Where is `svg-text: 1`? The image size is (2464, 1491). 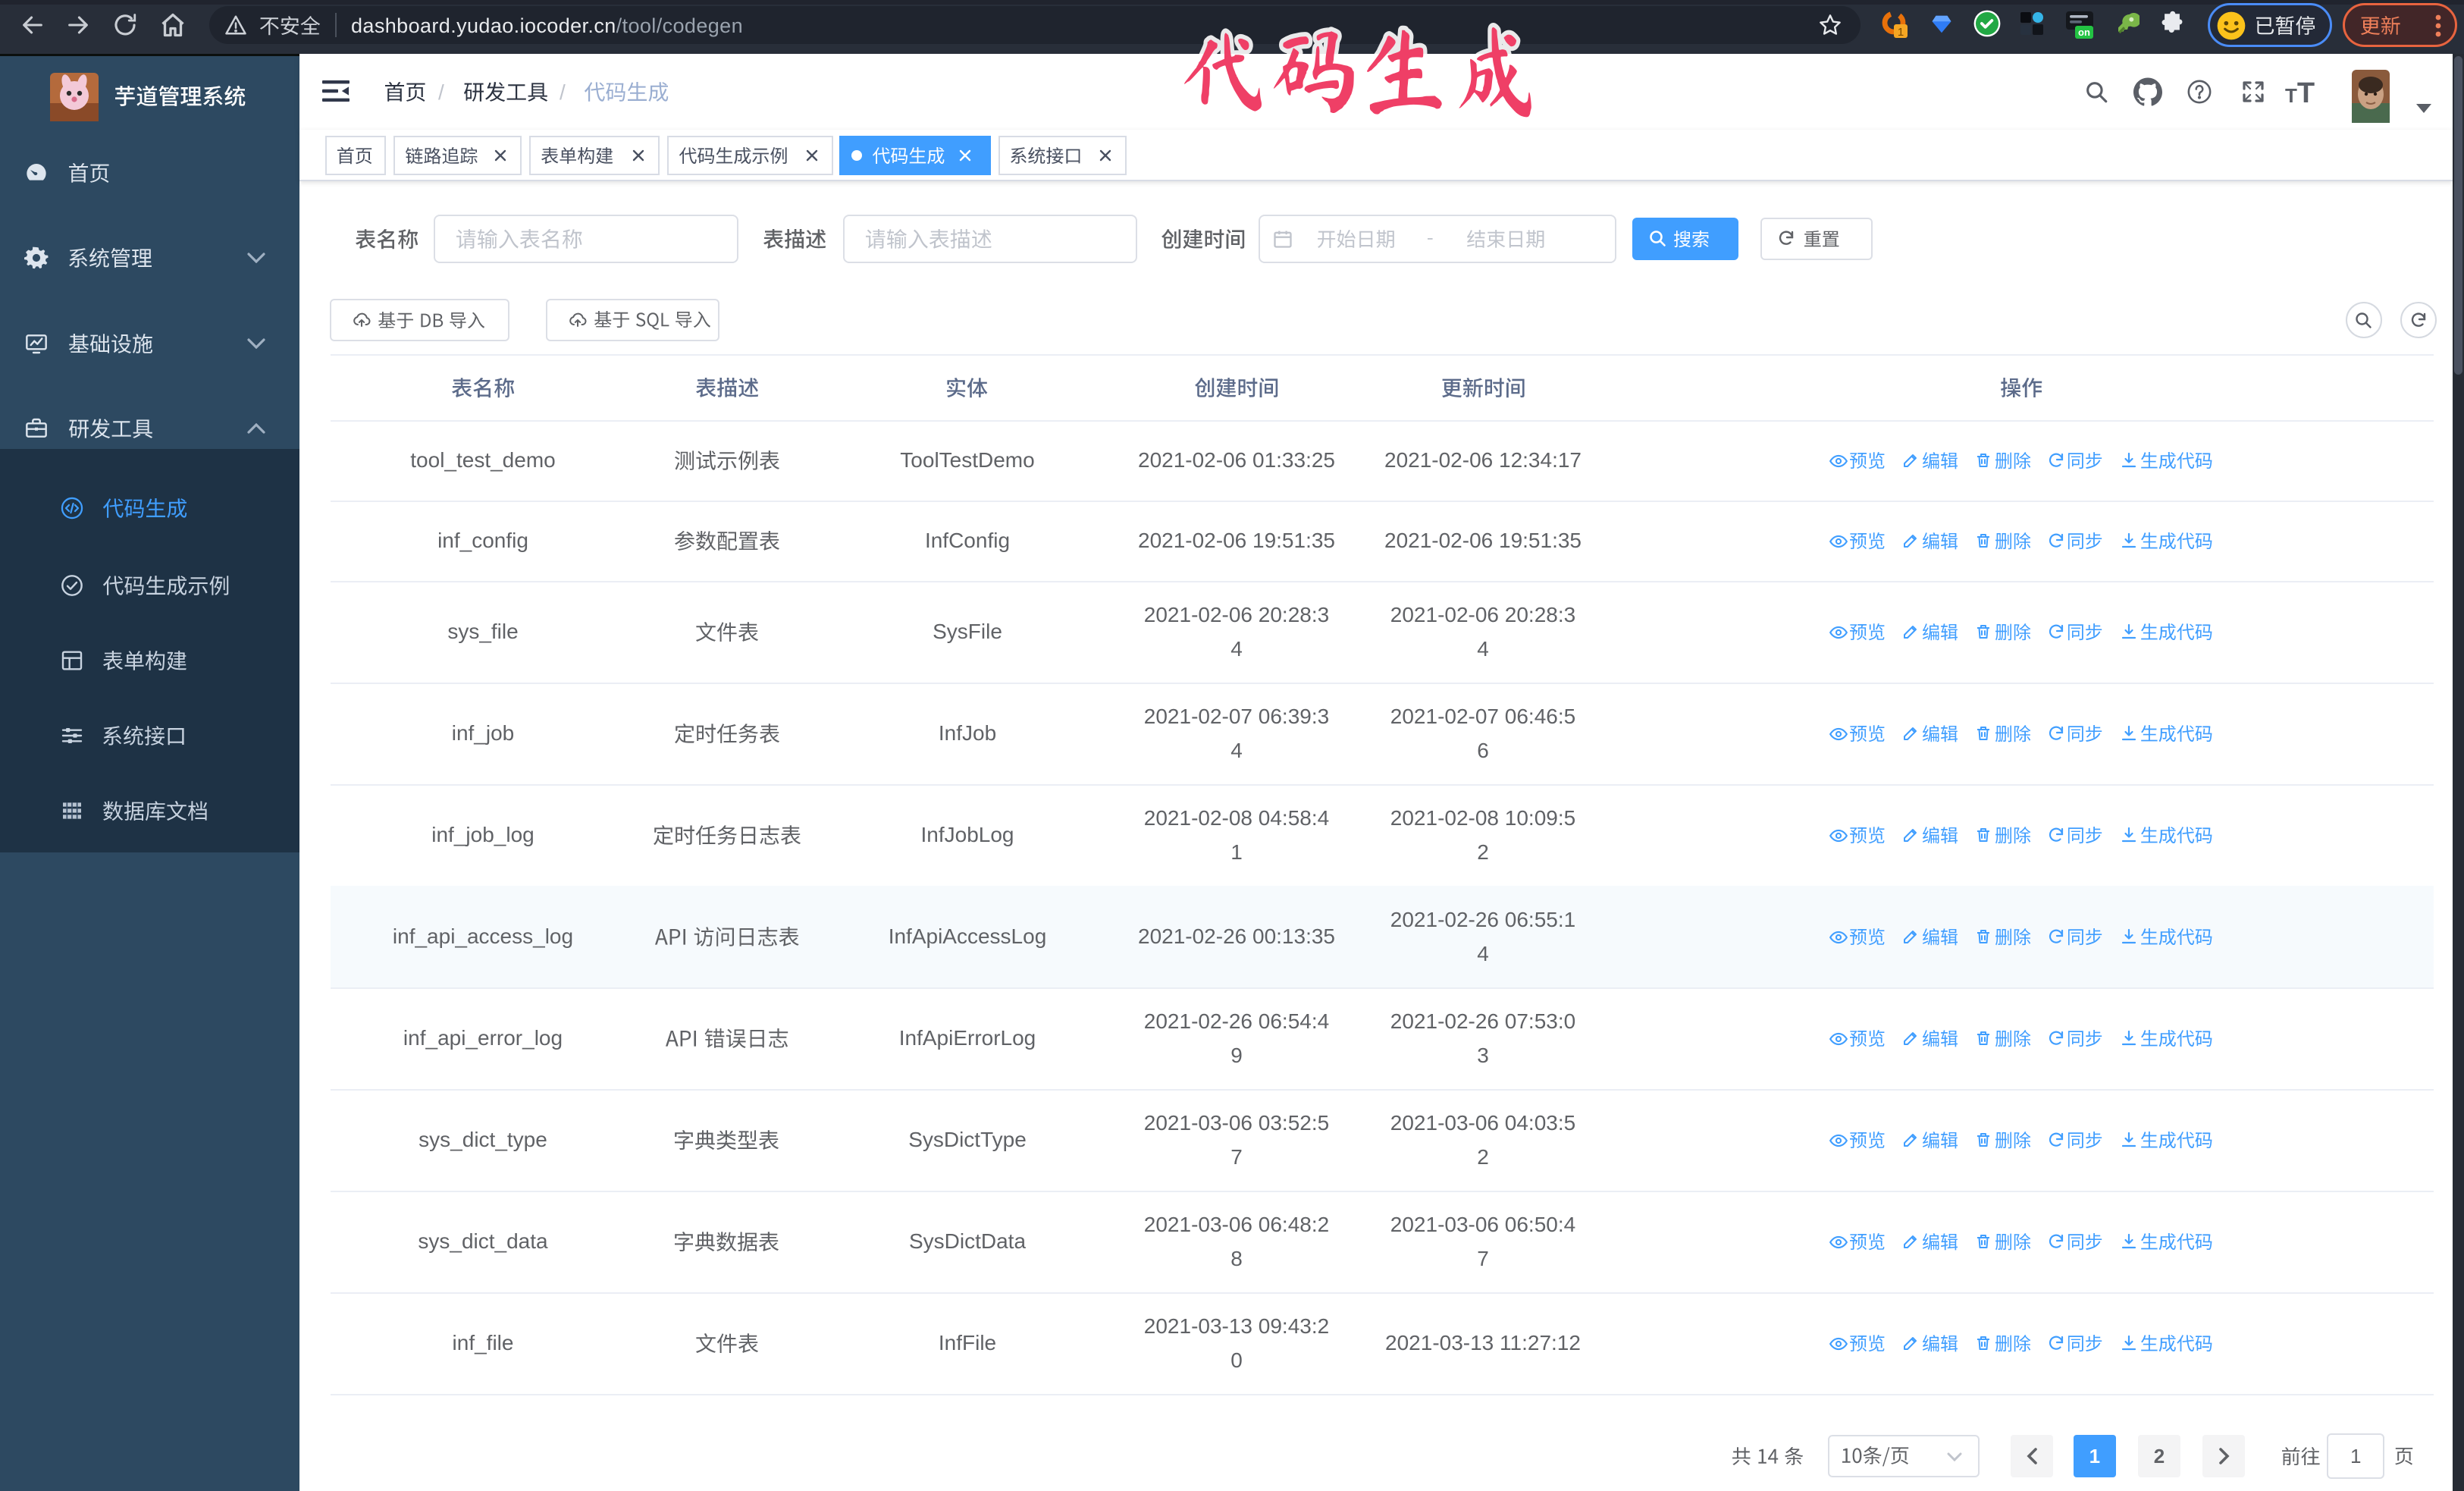 svg-text: 1 is located at coordinates (1901, 32).